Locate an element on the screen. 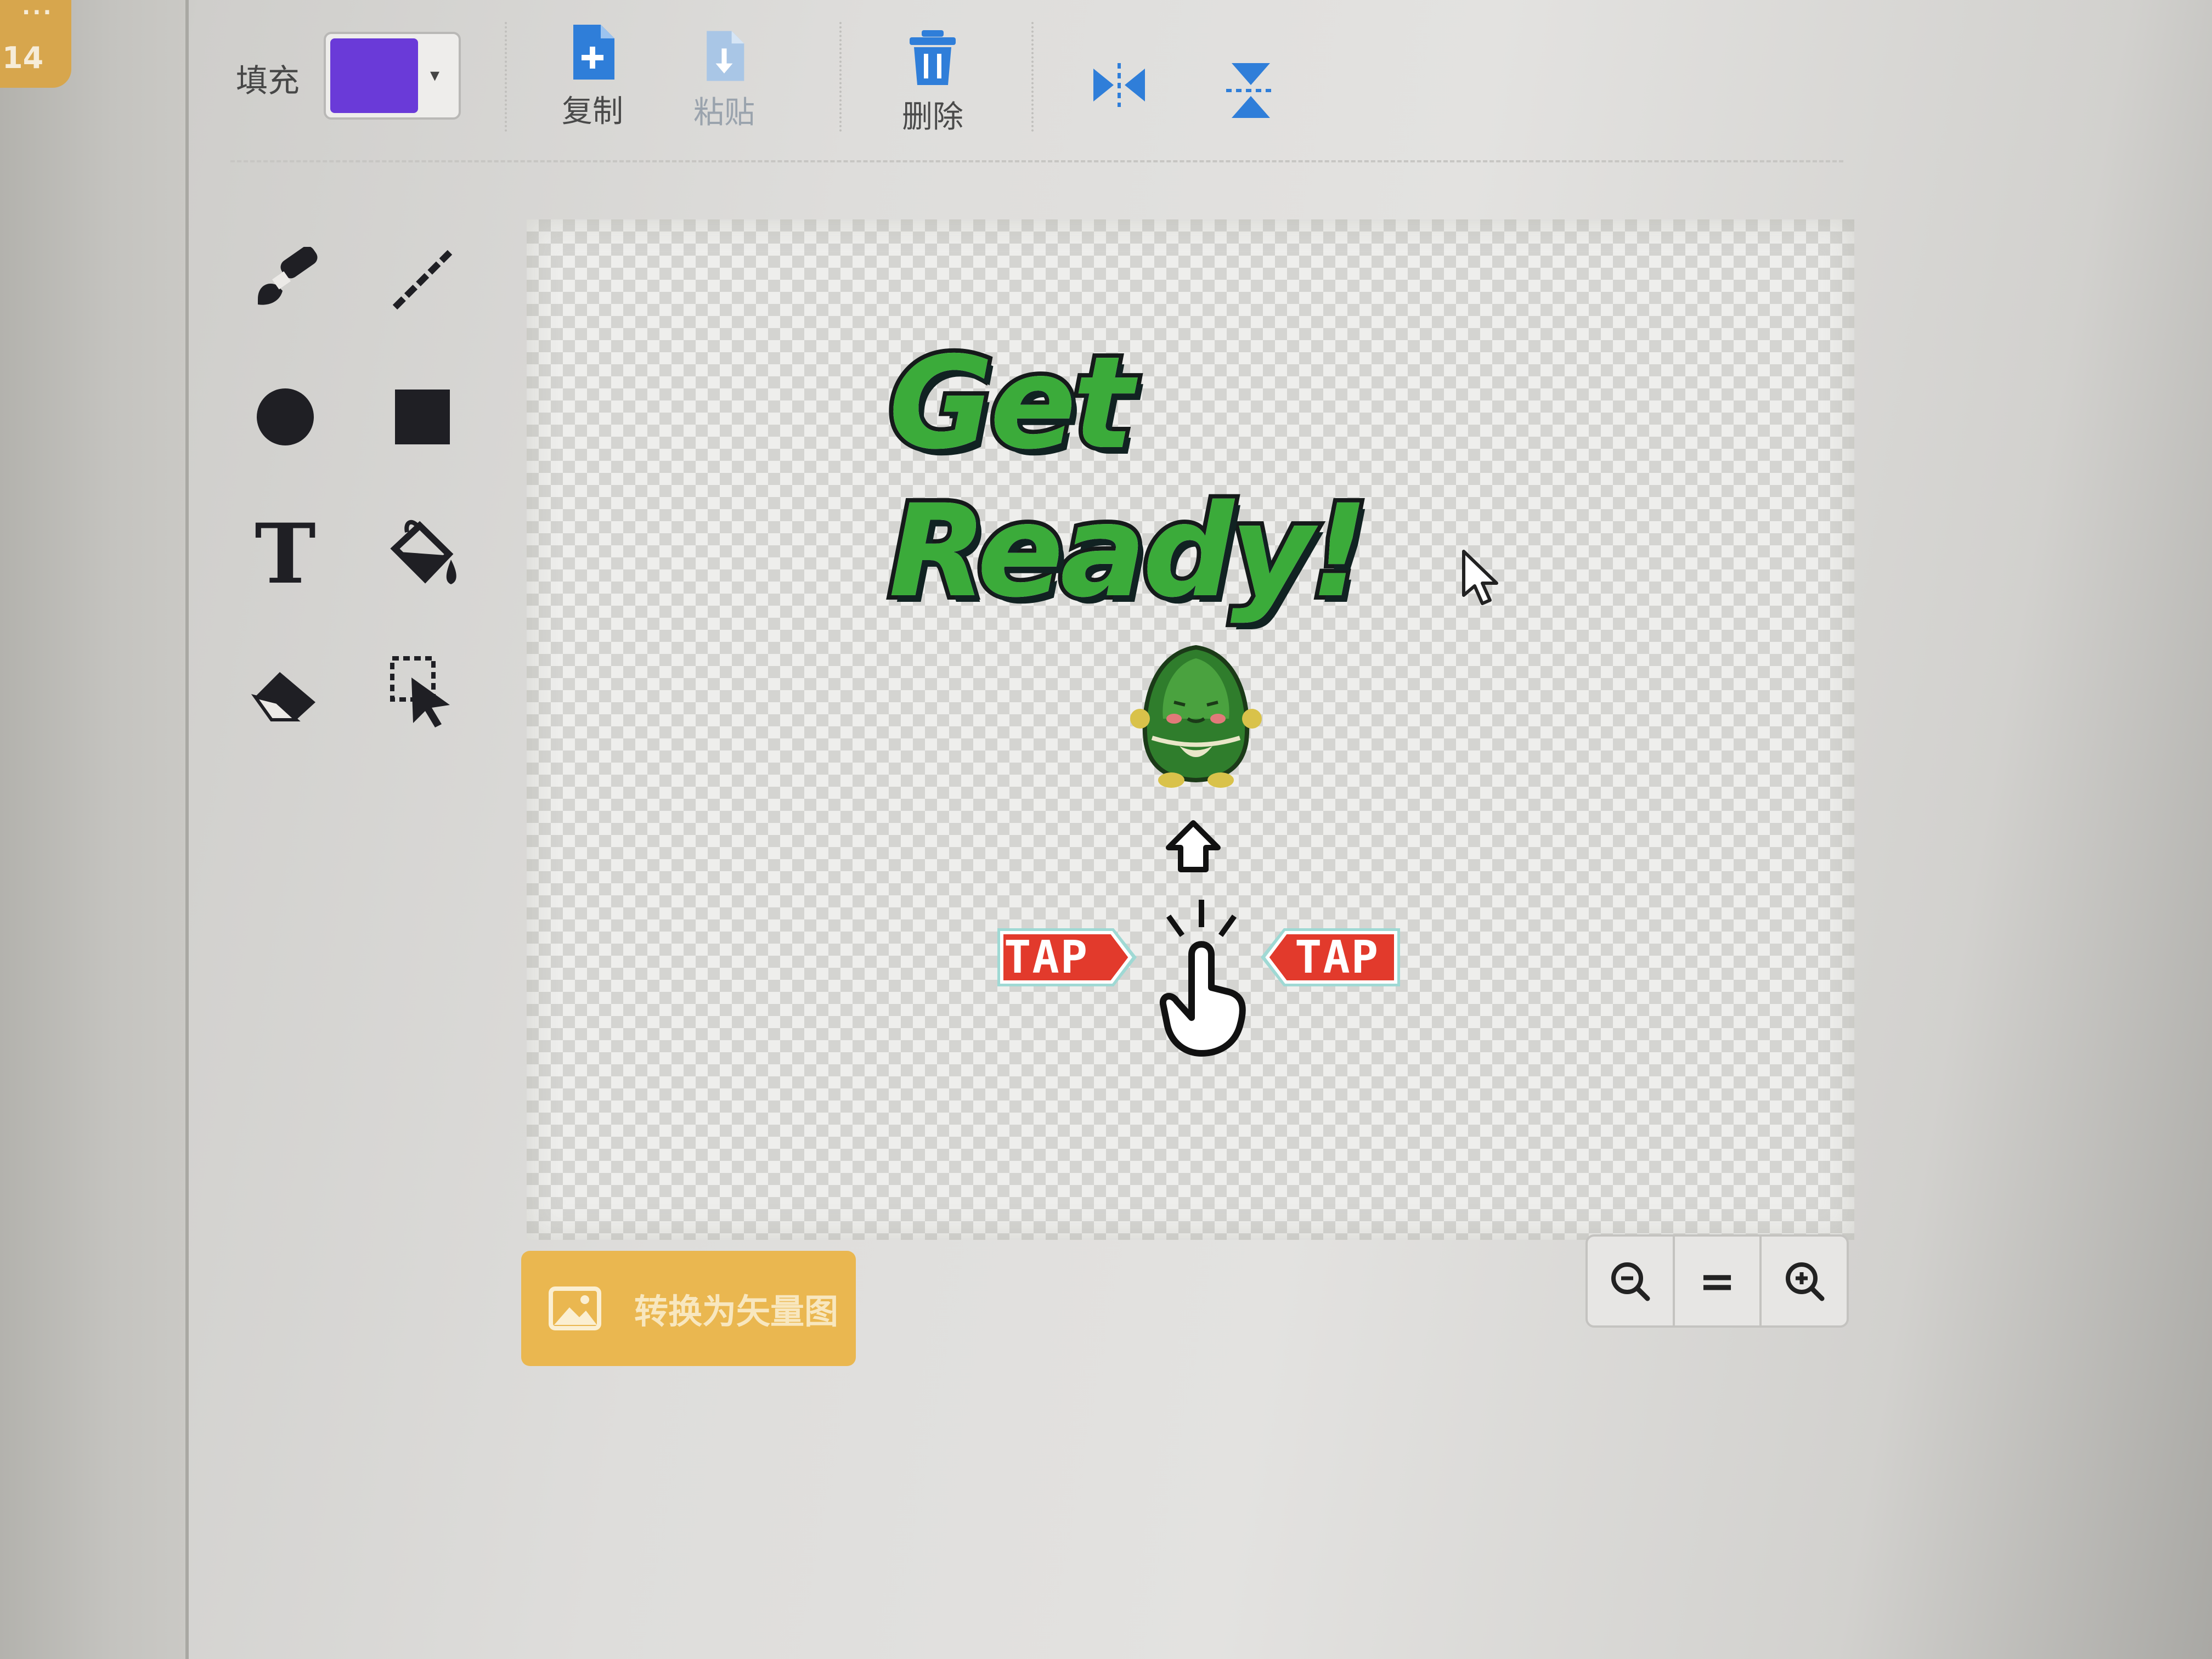 The height and width of the screenshot is (1659, 2212). tap-right-label: TAP is located at coordinates (1330, 957).